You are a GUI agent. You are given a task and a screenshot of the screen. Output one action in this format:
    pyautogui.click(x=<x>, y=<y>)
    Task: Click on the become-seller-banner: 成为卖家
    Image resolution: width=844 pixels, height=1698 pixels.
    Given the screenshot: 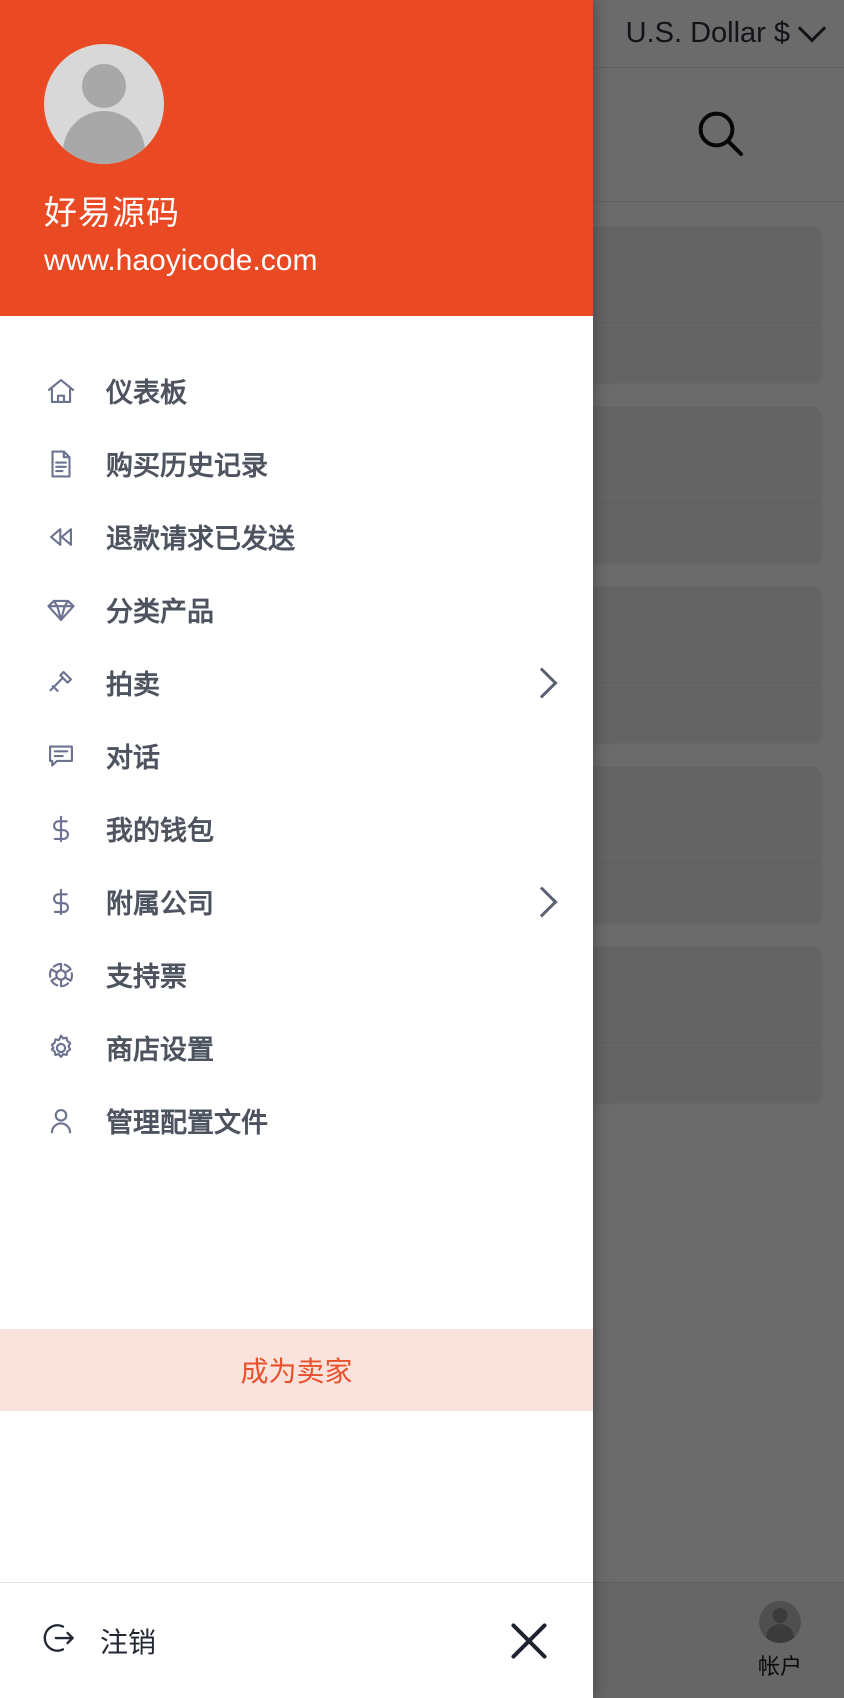 What is the action you would take?
    pyautogui.click(x=296, y=1369)
    